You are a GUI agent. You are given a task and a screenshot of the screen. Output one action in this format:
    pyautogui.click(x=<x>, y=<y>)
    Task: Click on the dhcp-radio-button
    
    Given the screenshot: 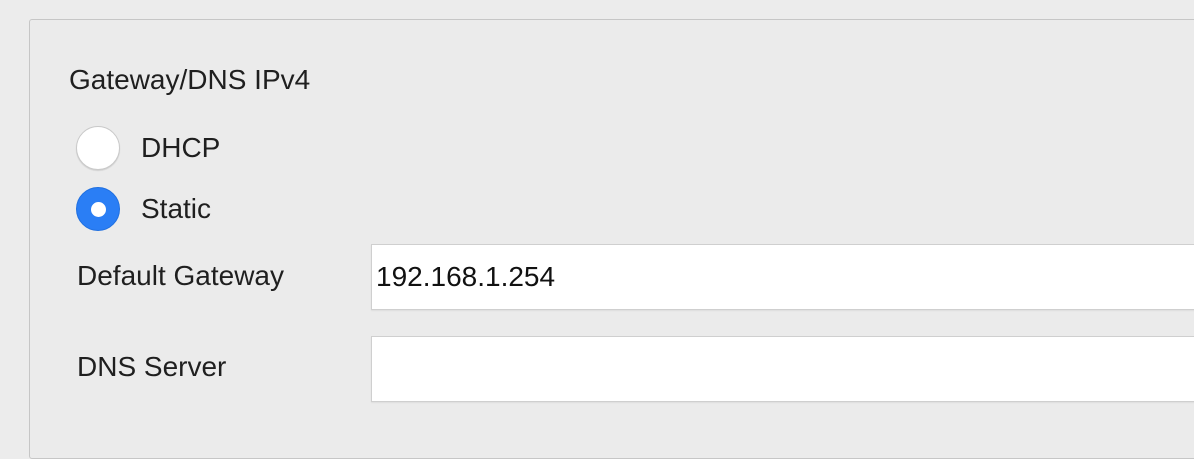 What is the action you would take?
    pyautogui.click(x=98, y=148)
    